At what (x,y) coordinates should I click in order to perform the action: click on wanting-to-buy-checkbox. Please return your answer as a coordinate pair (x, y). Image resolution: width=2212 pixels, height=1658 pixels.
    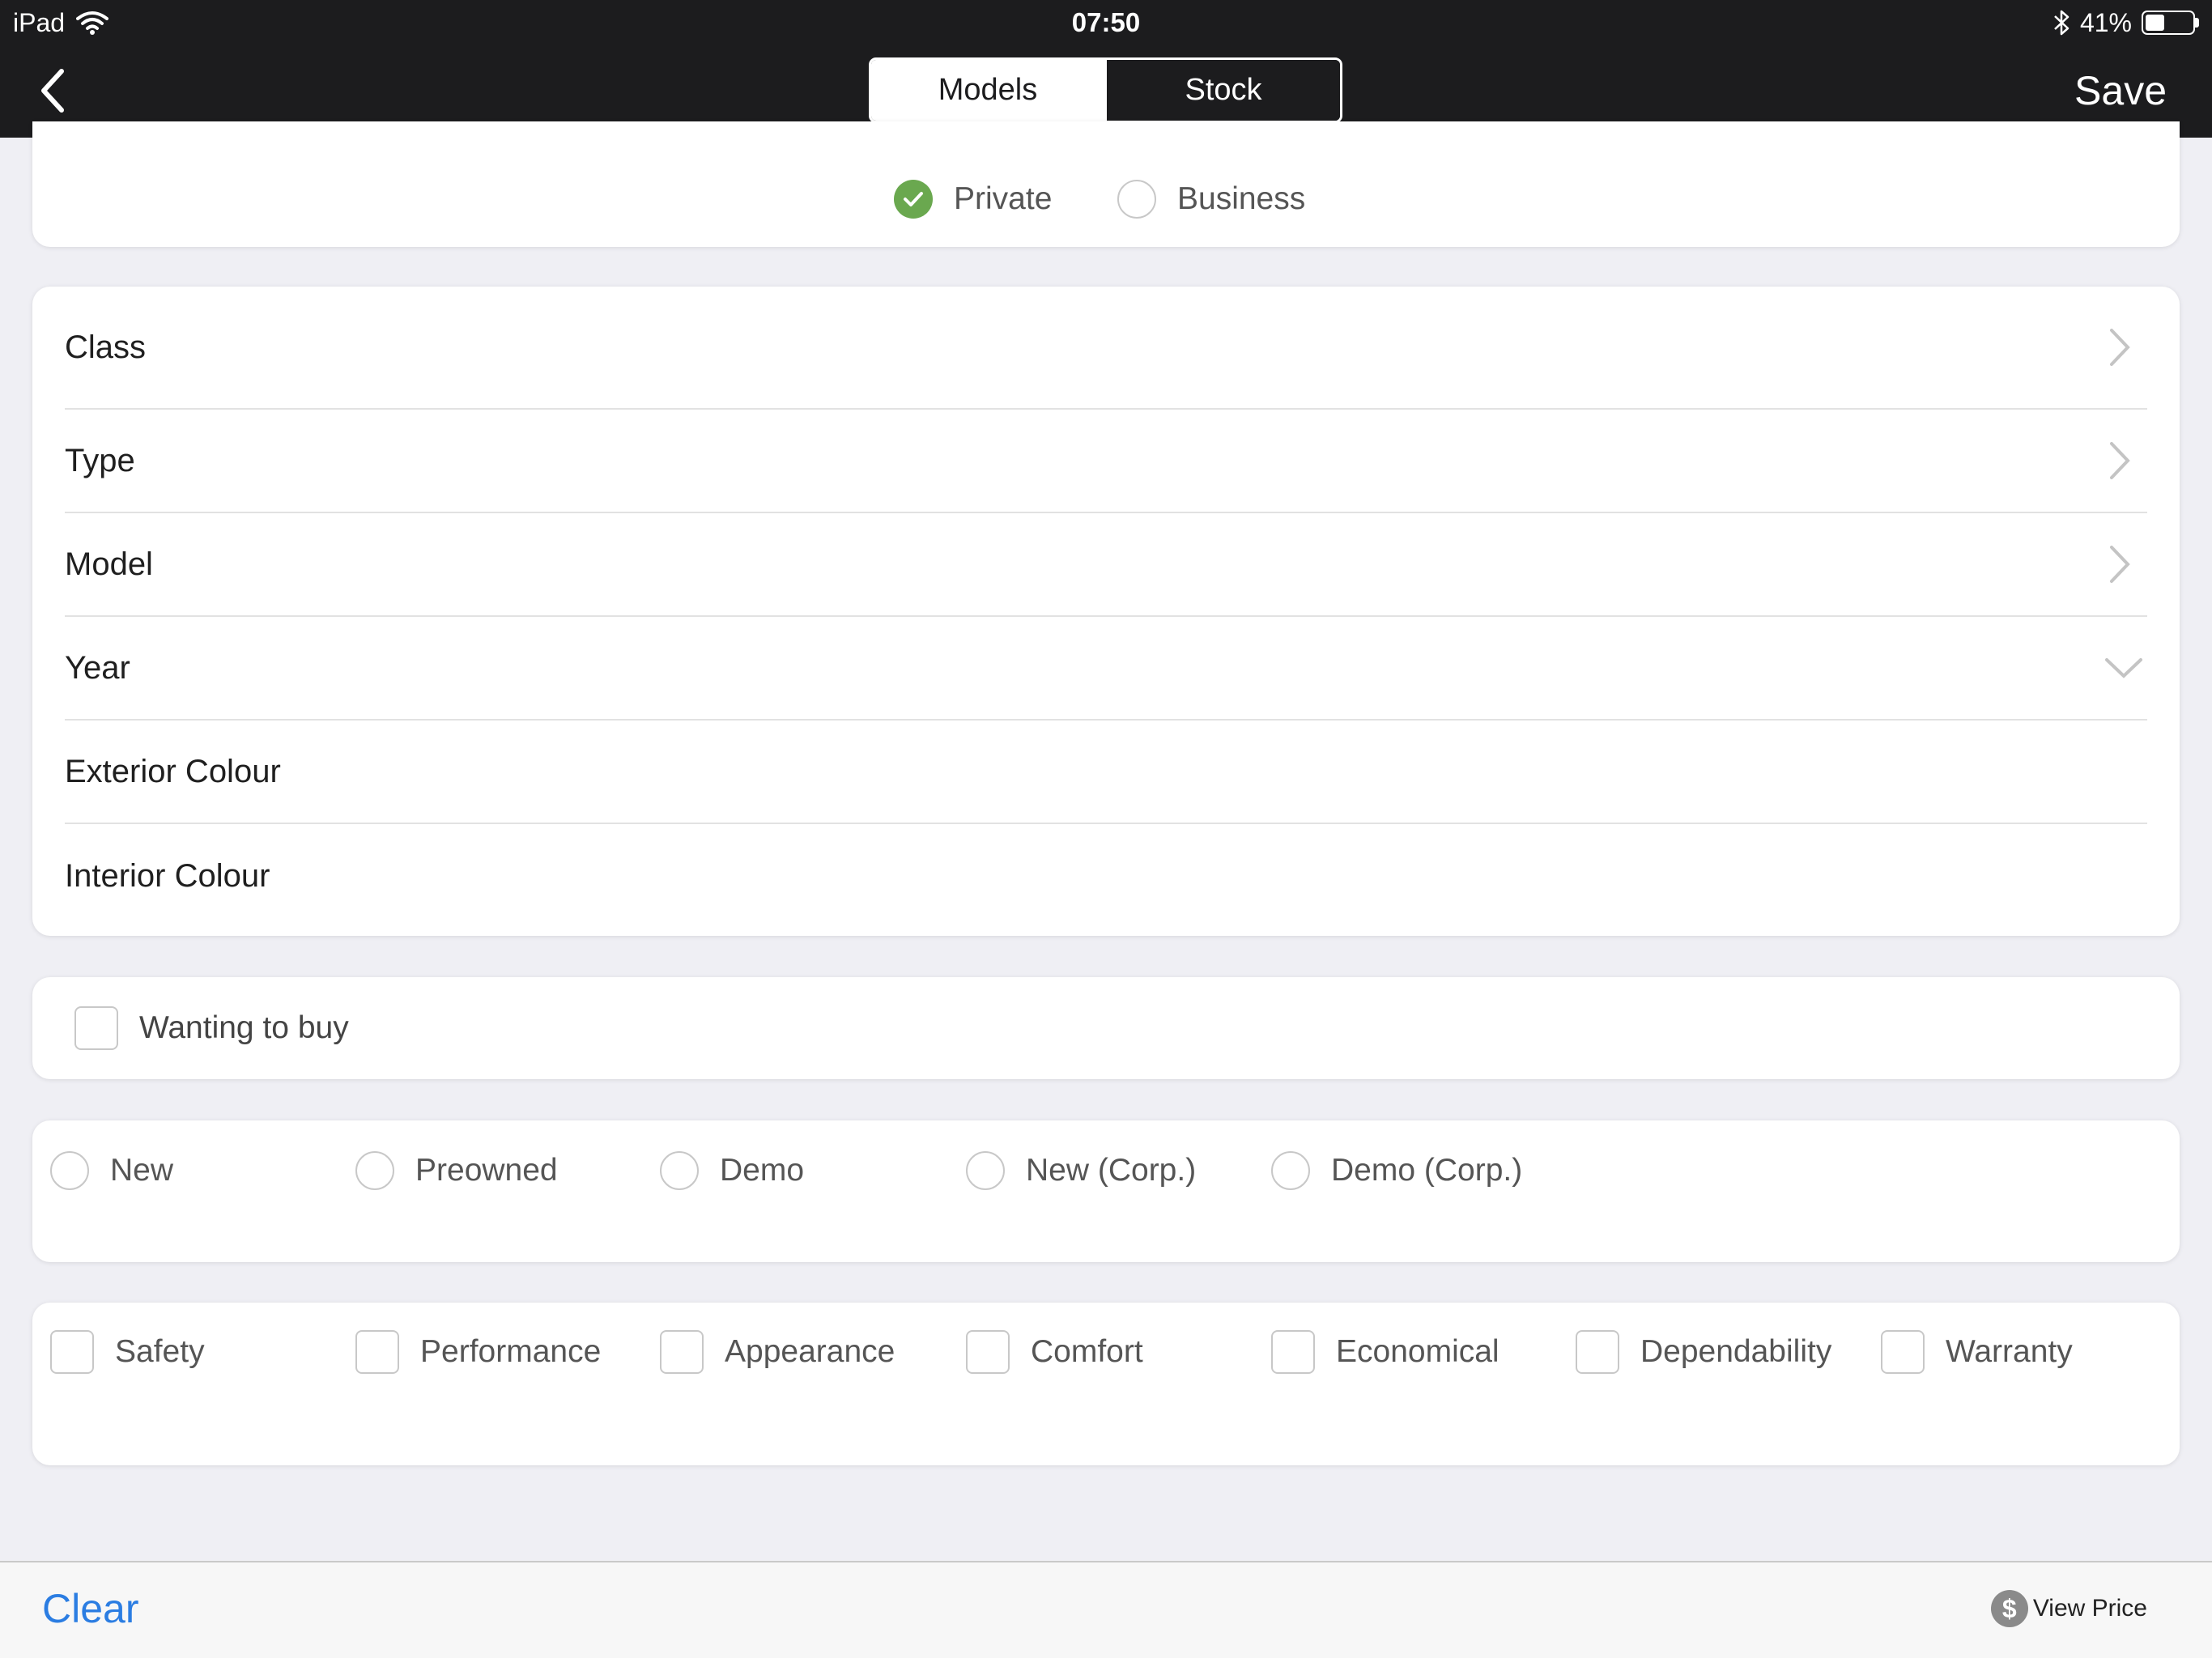
    Looking at the image, I should click on (96, 1028).